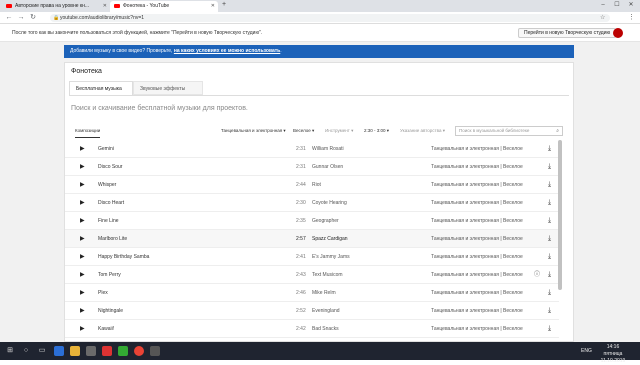 The height and width of the screenshot is (365, 640). I want to click on track-duration: 2:46, so click(301, 293).